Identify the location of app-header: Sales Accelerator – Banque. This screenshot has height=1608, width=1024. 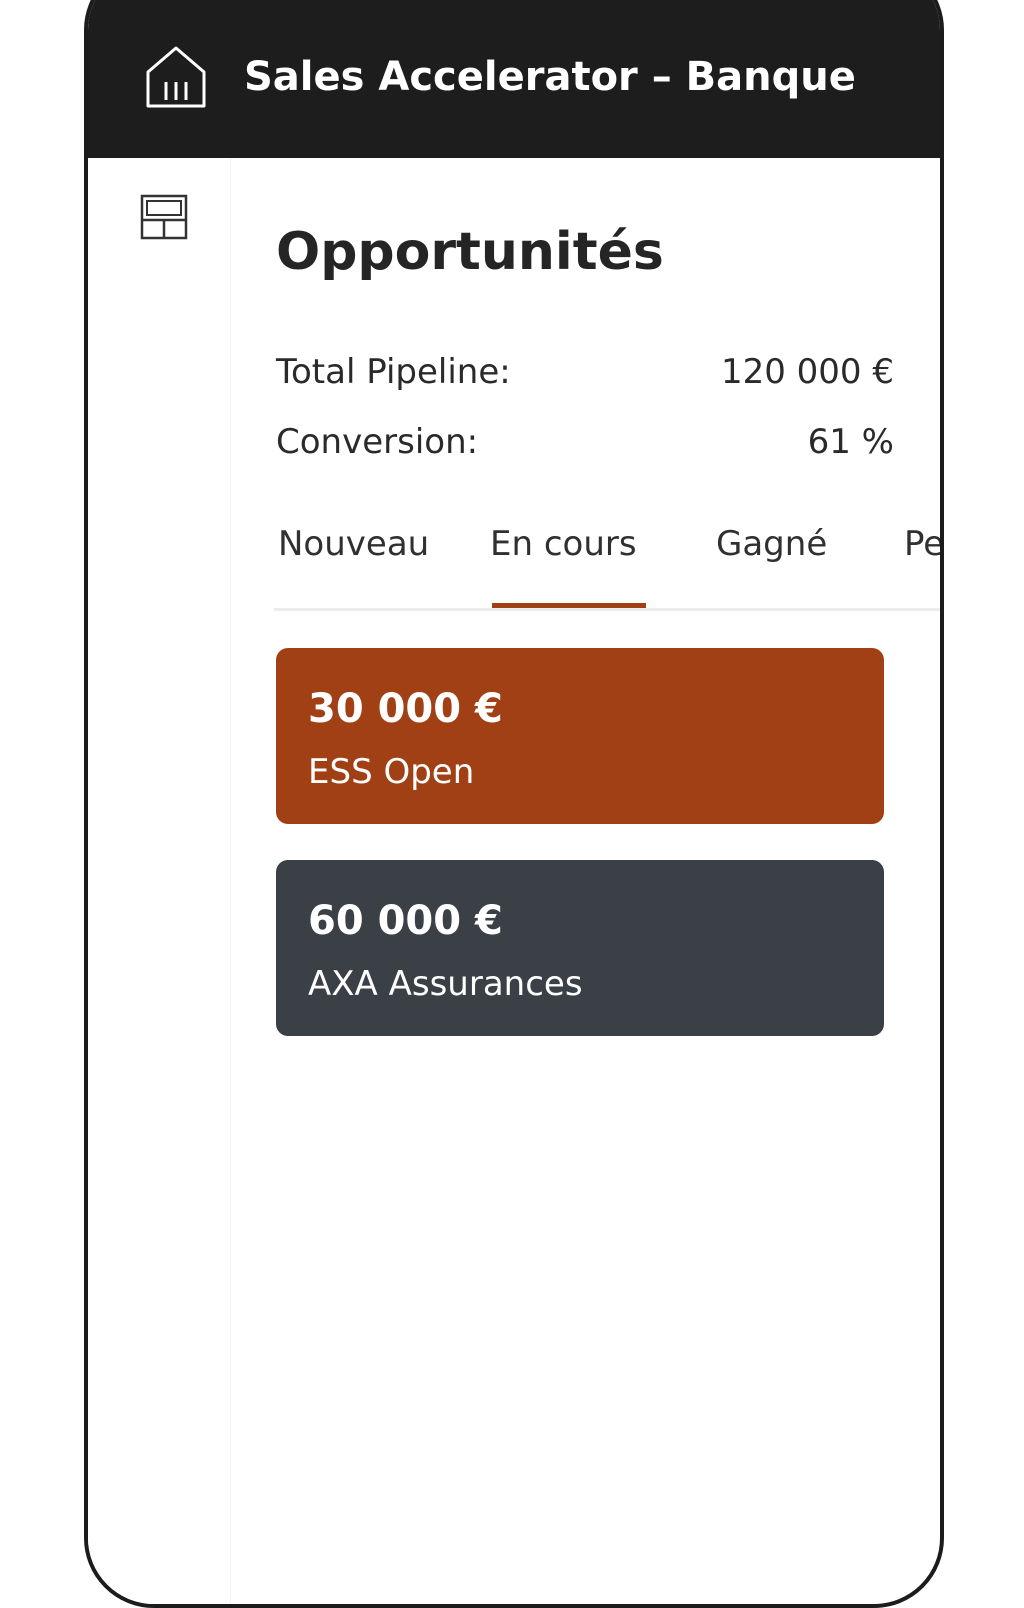
(514, 79).